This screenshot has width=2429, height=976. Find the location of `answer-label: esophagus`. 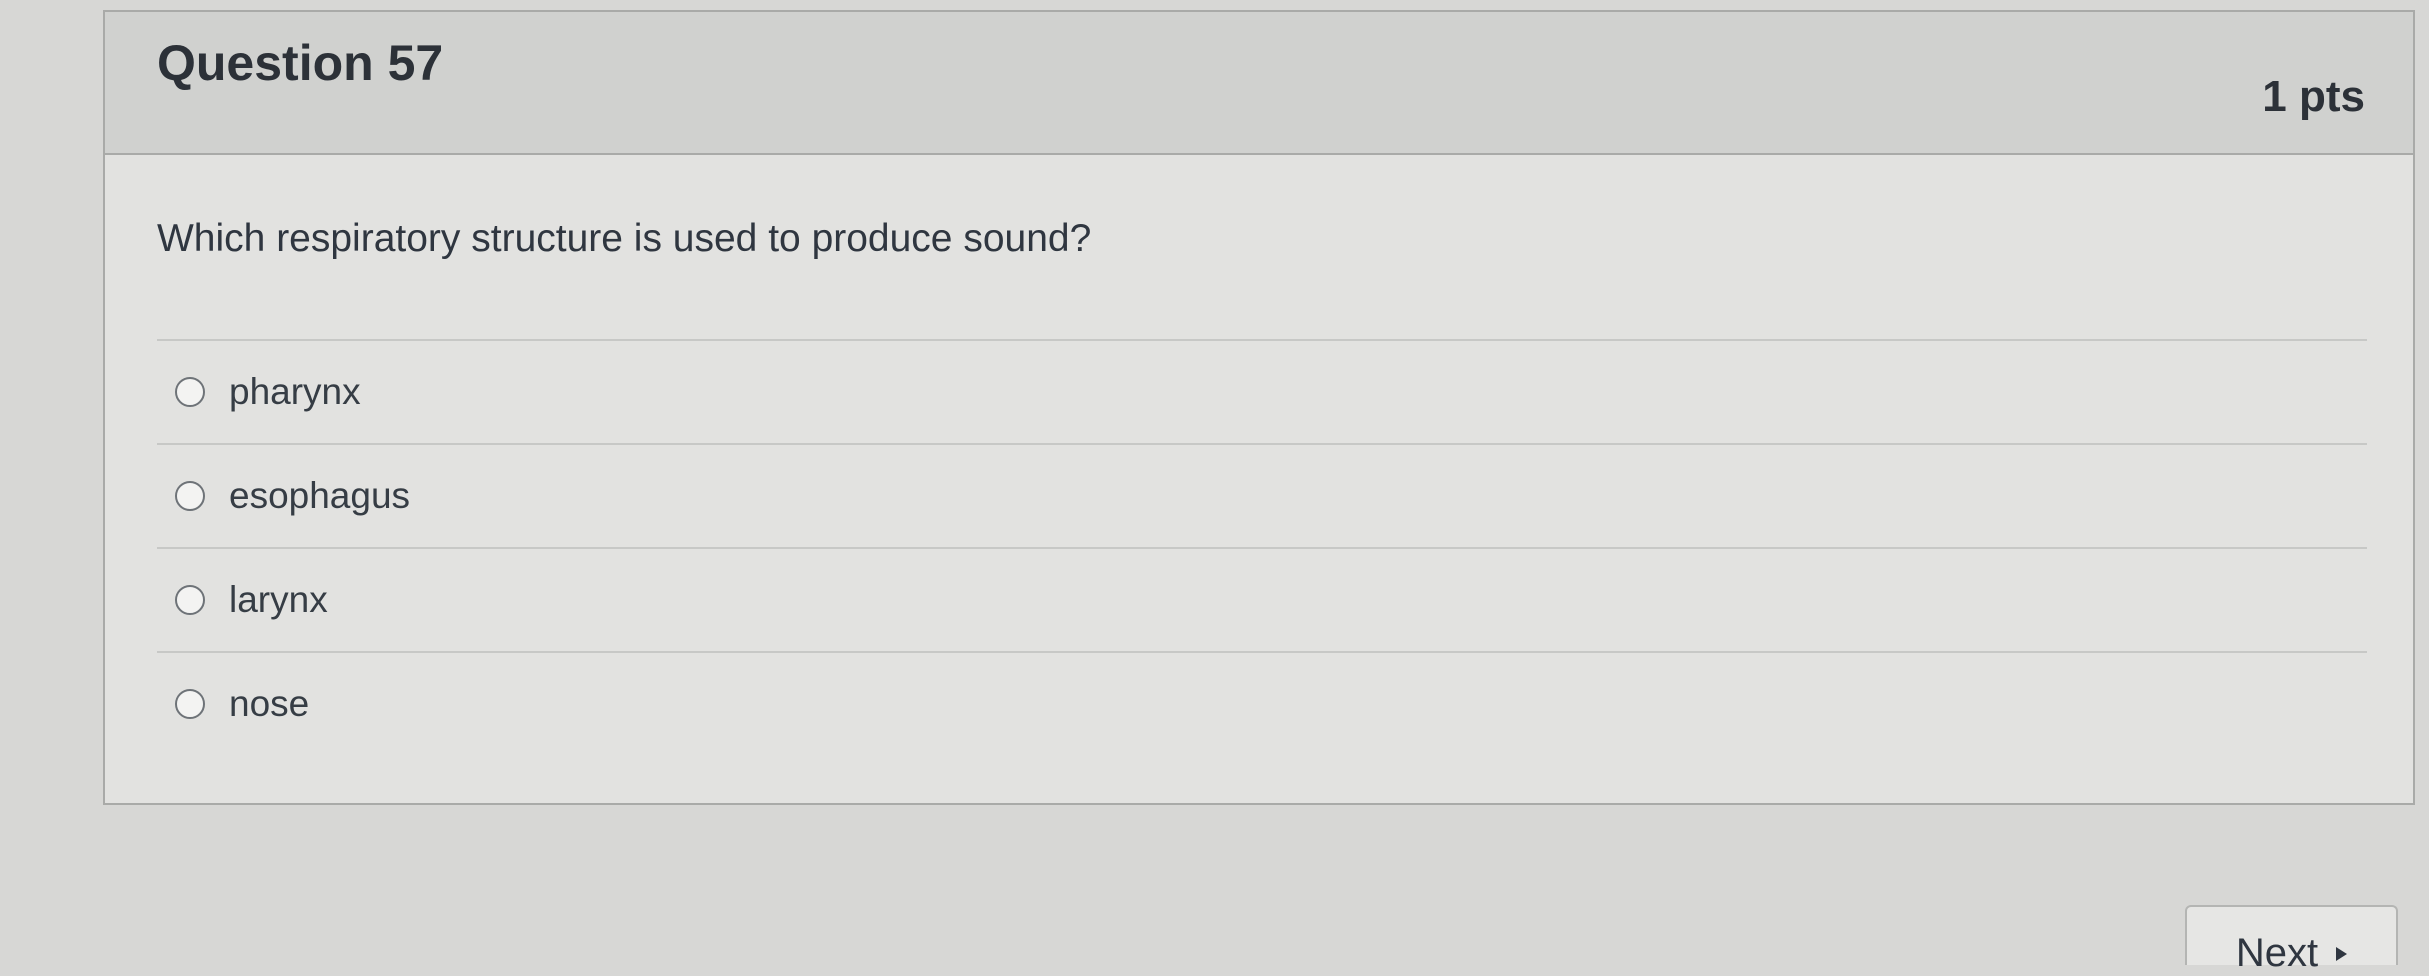

answer-label: esophagus is located at coordinates (320, 495).